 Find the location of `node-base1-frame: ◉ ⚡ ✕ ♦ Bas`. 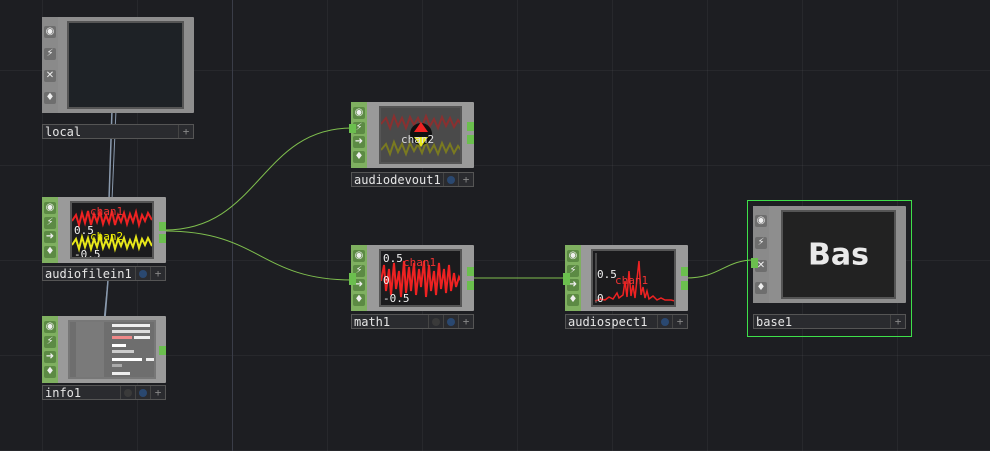

node-base1-frame: ◉ ⚡ ✕ ♦ Bas is located at coordinates (828, 254).